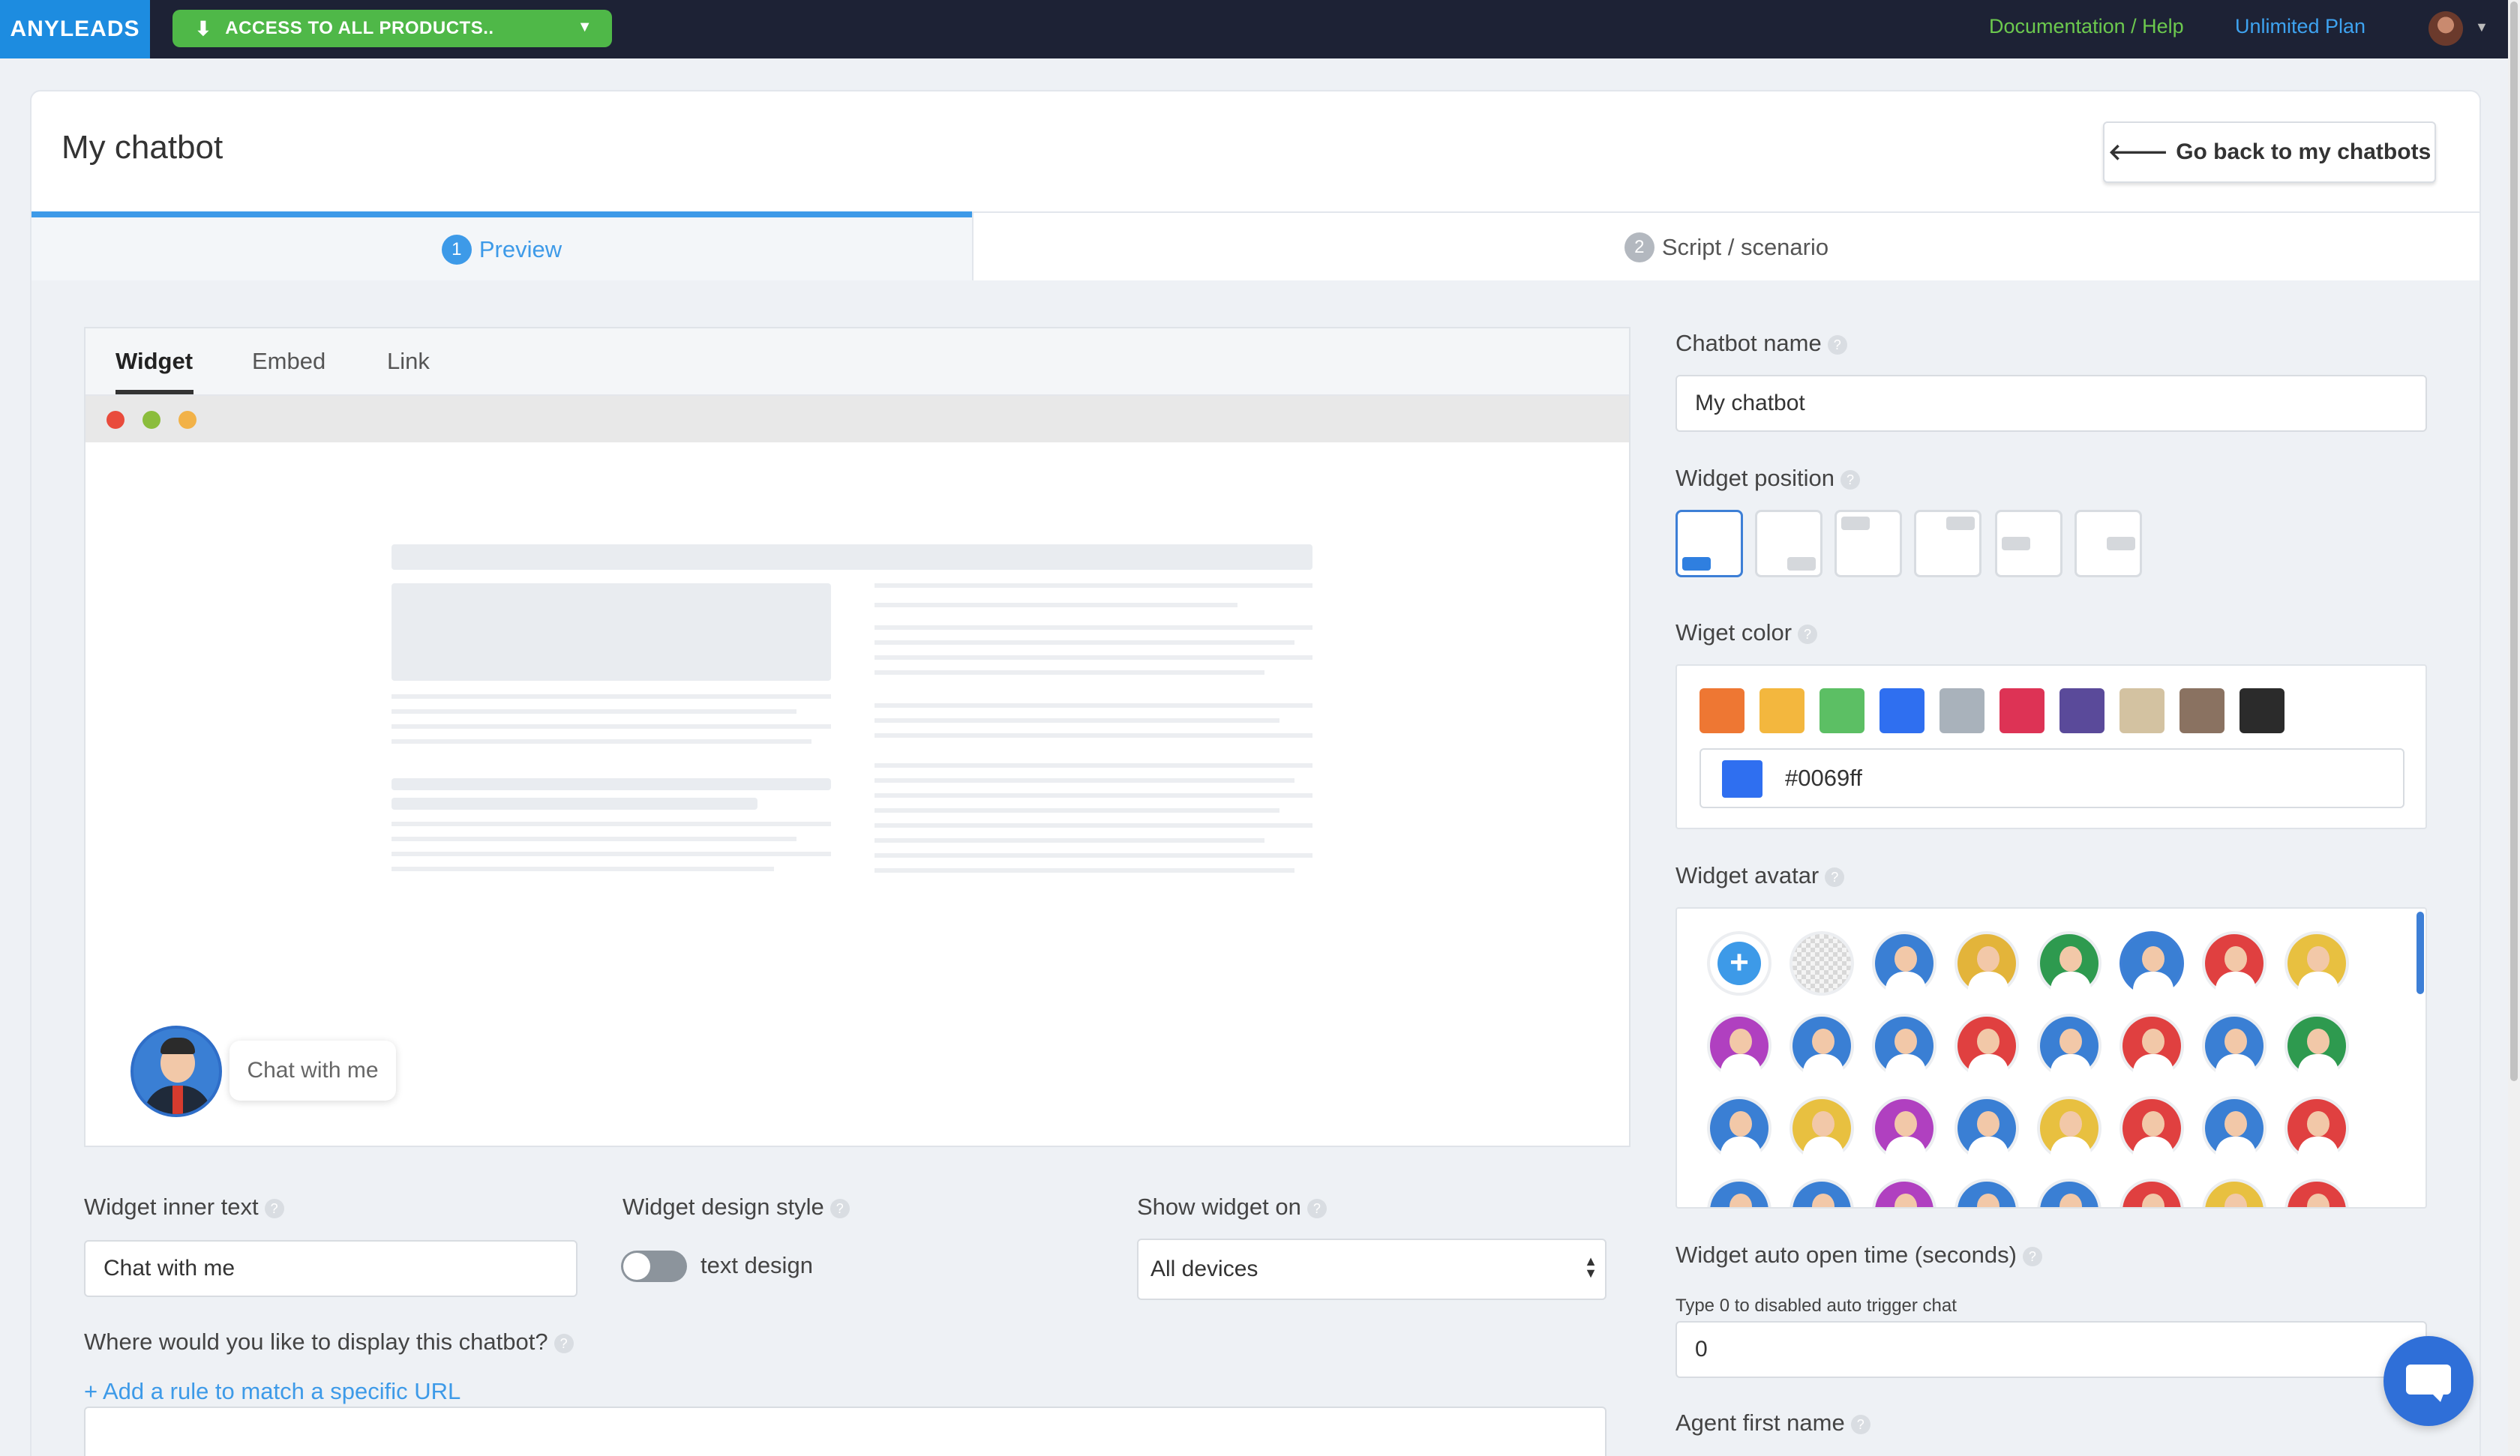 The image size is (2520, 1456). Describe the element at coordinates (2269, 152) in the screenshot. I see `go-back-button: 🡐 Go back to my chatbots` at that location.